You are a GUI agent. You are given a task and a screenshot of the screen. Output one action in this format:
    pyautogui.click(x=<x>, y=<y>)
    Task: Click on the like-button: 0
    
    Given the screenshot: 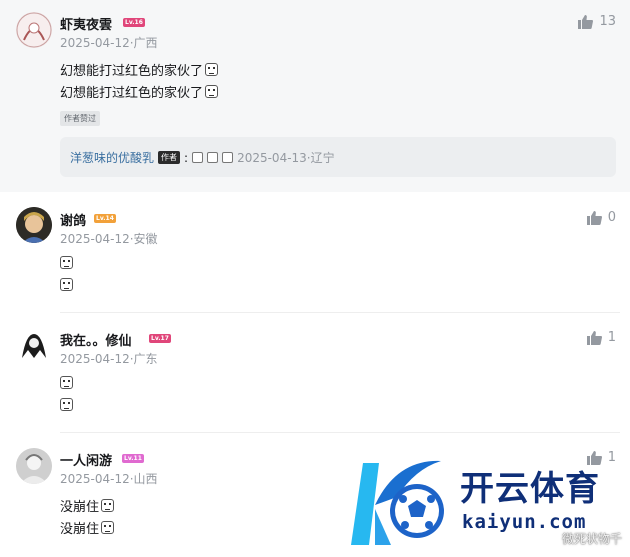 What is the action you would take?
    pyautogui.click(x=601, y=217)
    